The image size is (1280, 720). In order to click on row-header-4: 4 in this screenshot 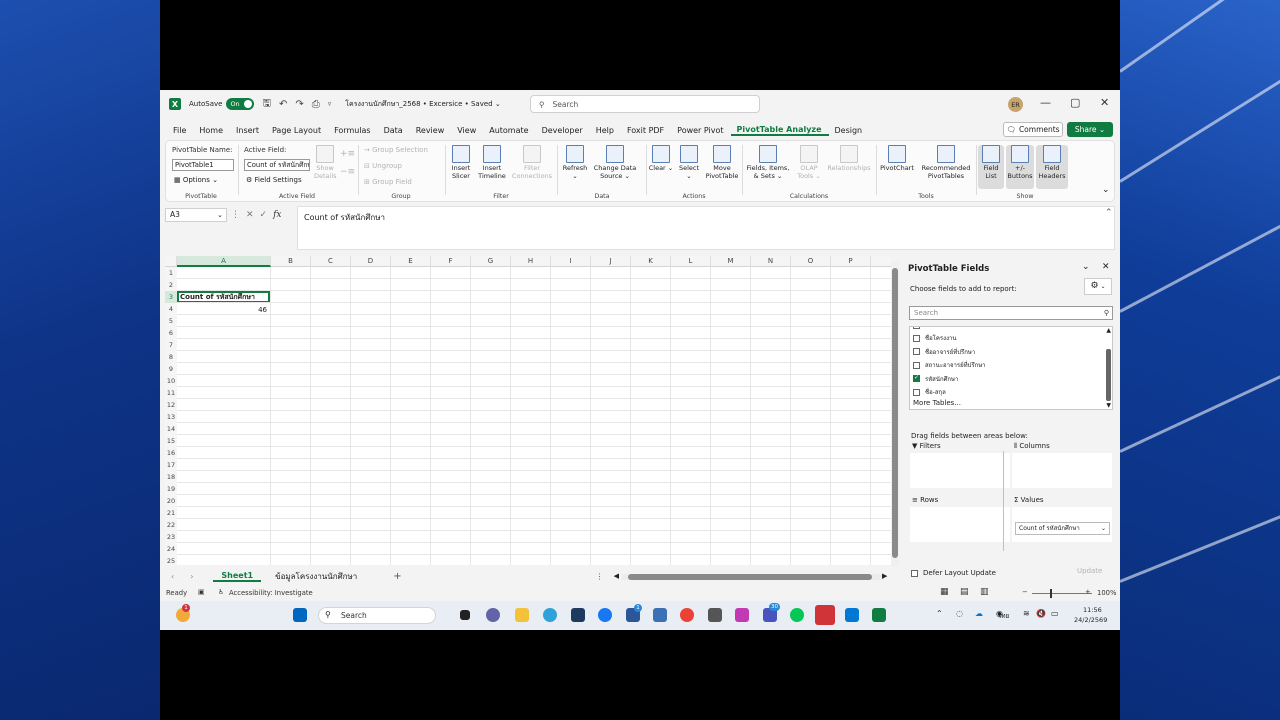, I will do `click(171, 309)`.